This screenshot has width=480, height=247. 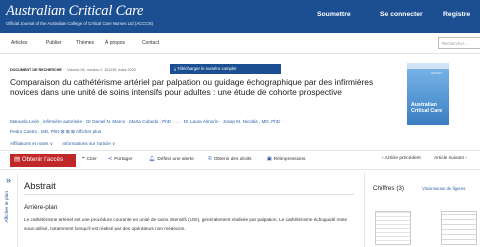 What do you see at coordinates (456, 14) in the screenshot?
I see `register-link: Registre` at bounding box center [456, 14].